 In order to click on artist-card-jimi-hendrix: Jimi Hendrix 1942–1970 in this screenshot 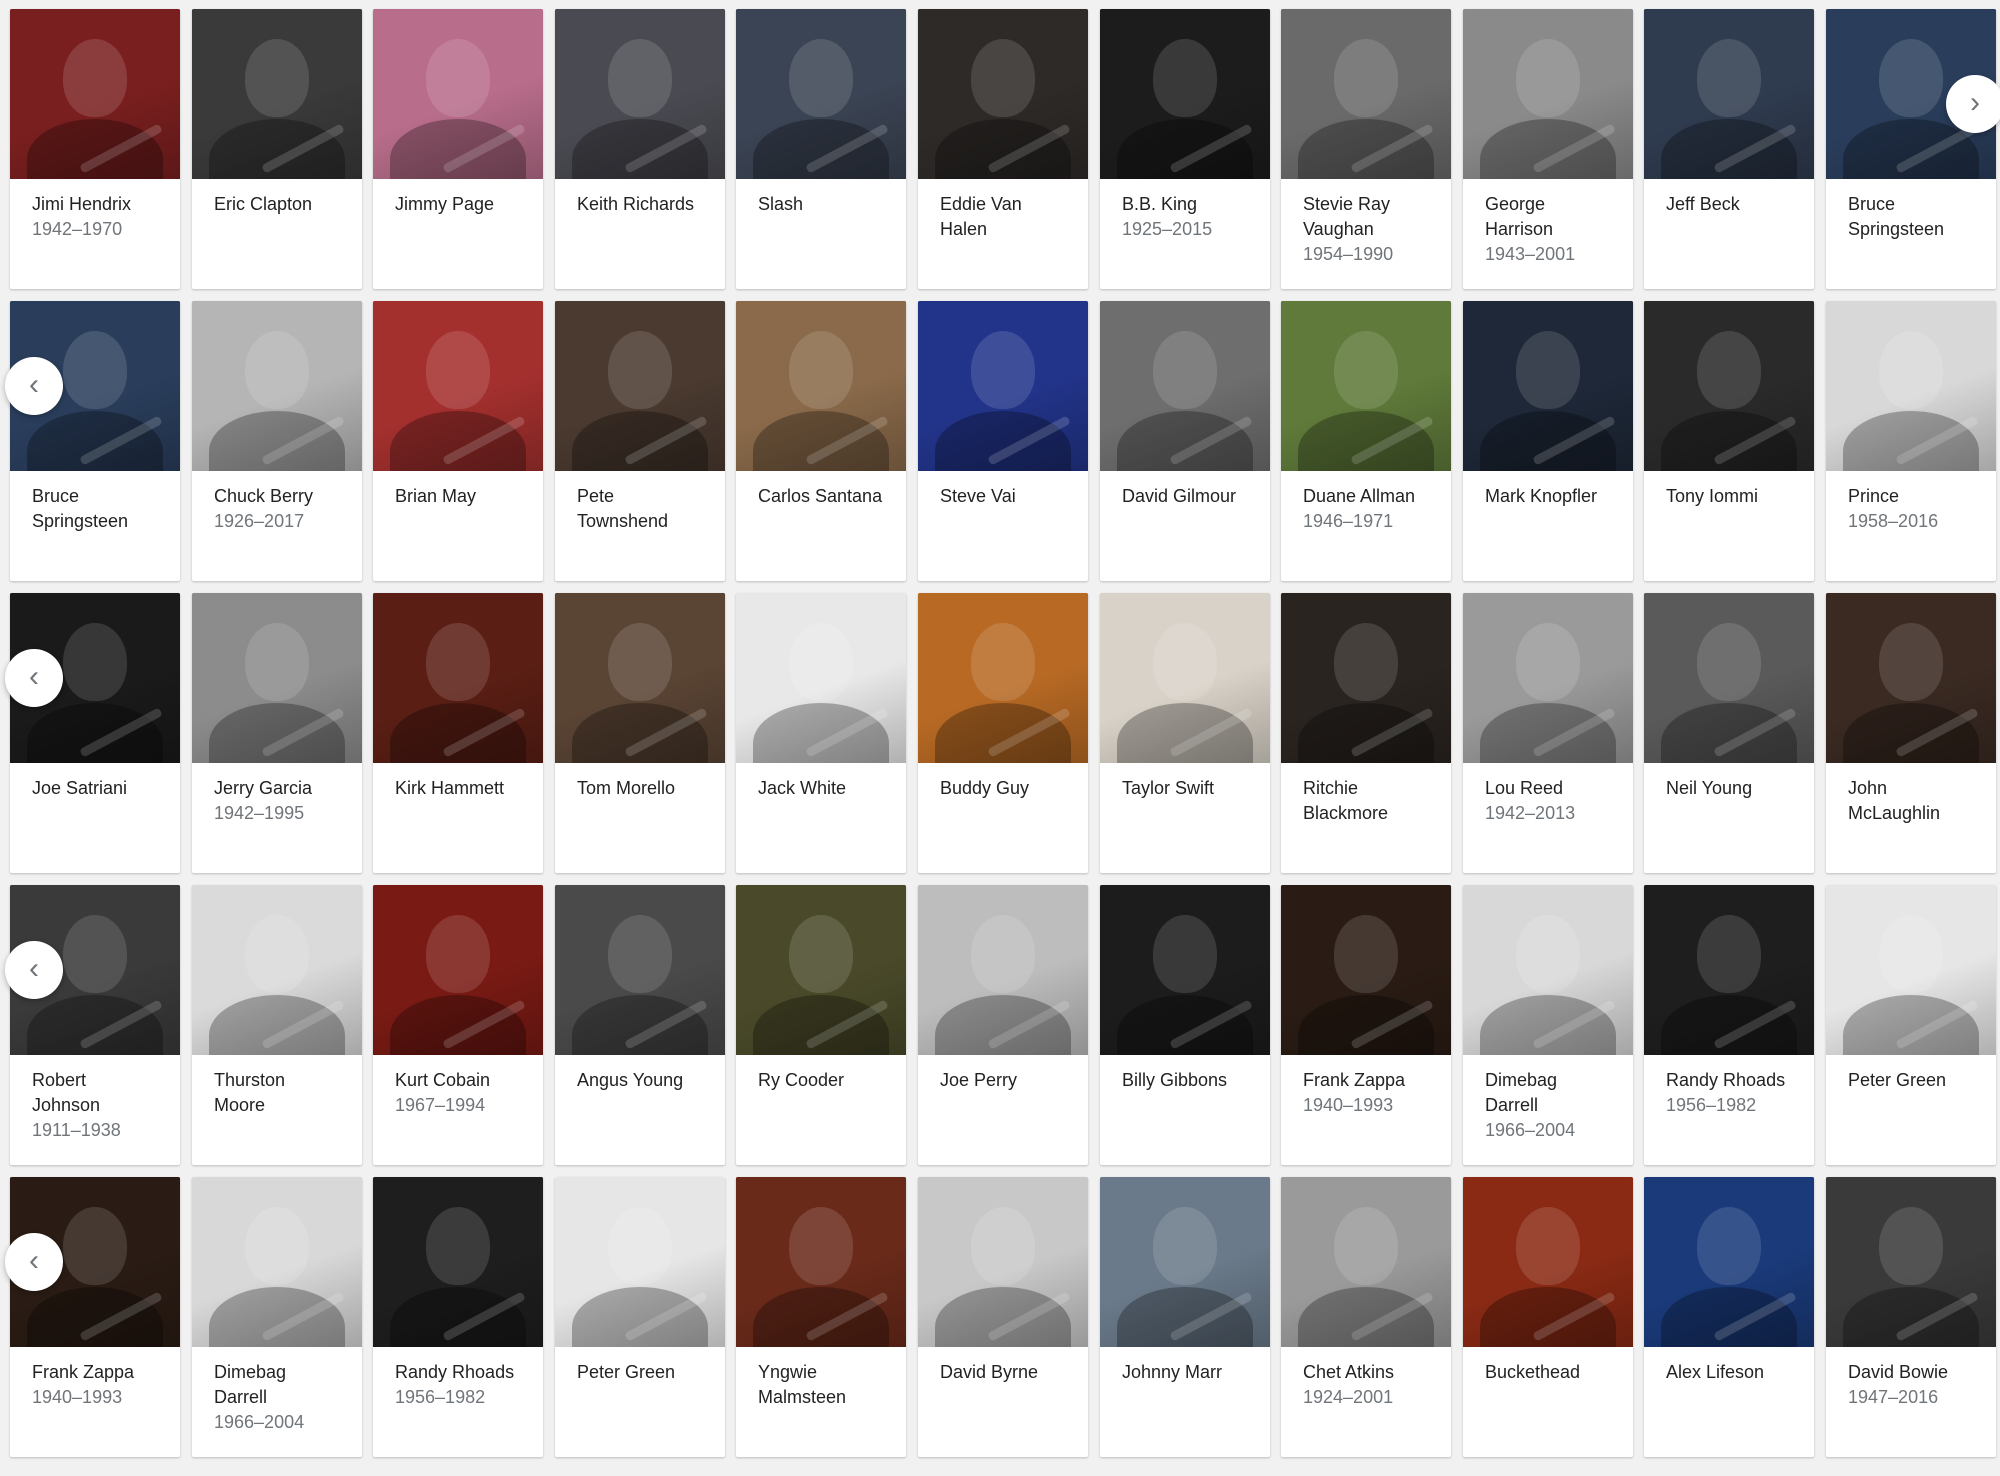, I will do `click(95, 149)`.